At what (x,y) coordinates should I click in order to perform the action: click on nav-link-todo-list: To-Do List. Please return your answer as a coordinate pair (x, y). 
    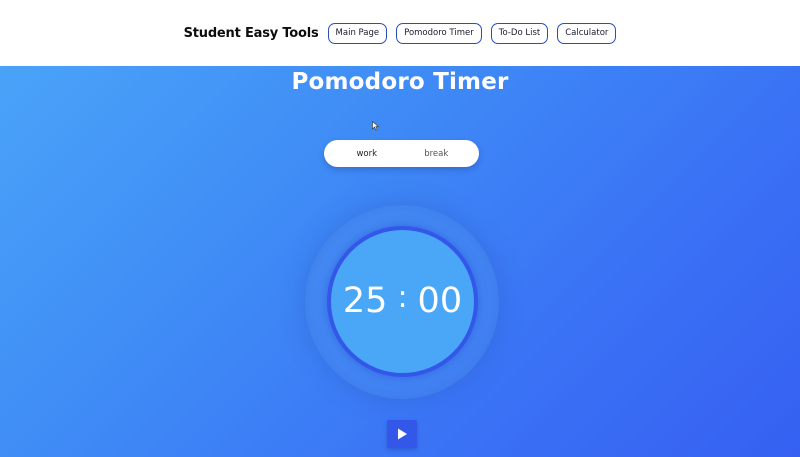
    Looking at the image, I should click on (519, 33).